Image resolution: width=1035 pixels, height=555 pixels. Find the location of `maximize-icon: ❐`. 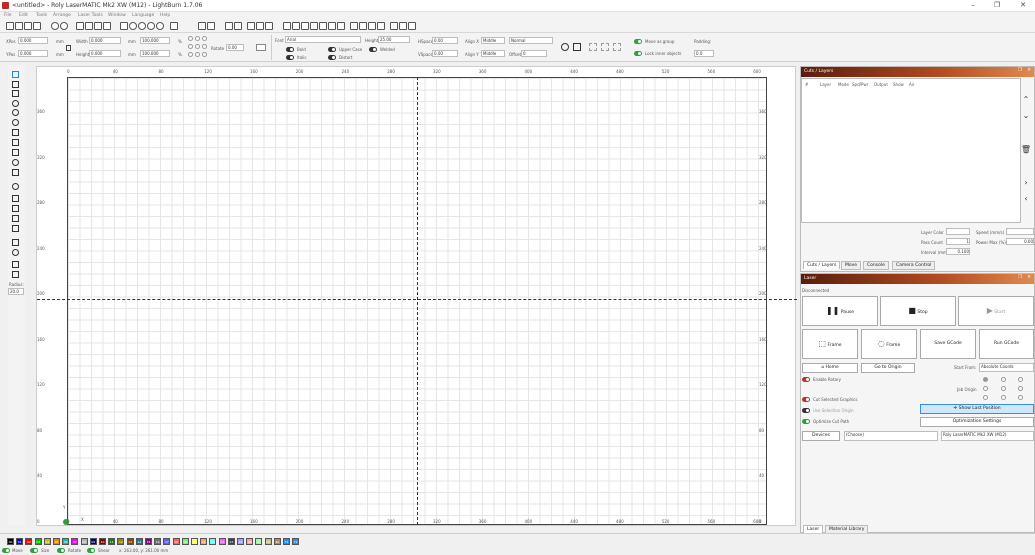

maximize-icon: ❐ is located at coordinates (997, 5).